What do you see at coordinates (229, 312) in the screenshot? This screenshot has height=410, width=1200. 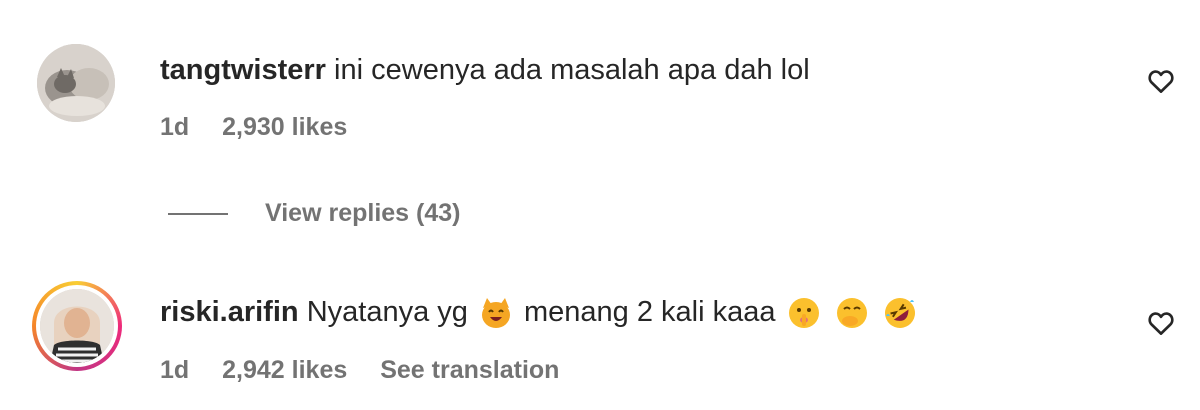 I see `username-link: riski.arifin` at bounding box center [229, 312].